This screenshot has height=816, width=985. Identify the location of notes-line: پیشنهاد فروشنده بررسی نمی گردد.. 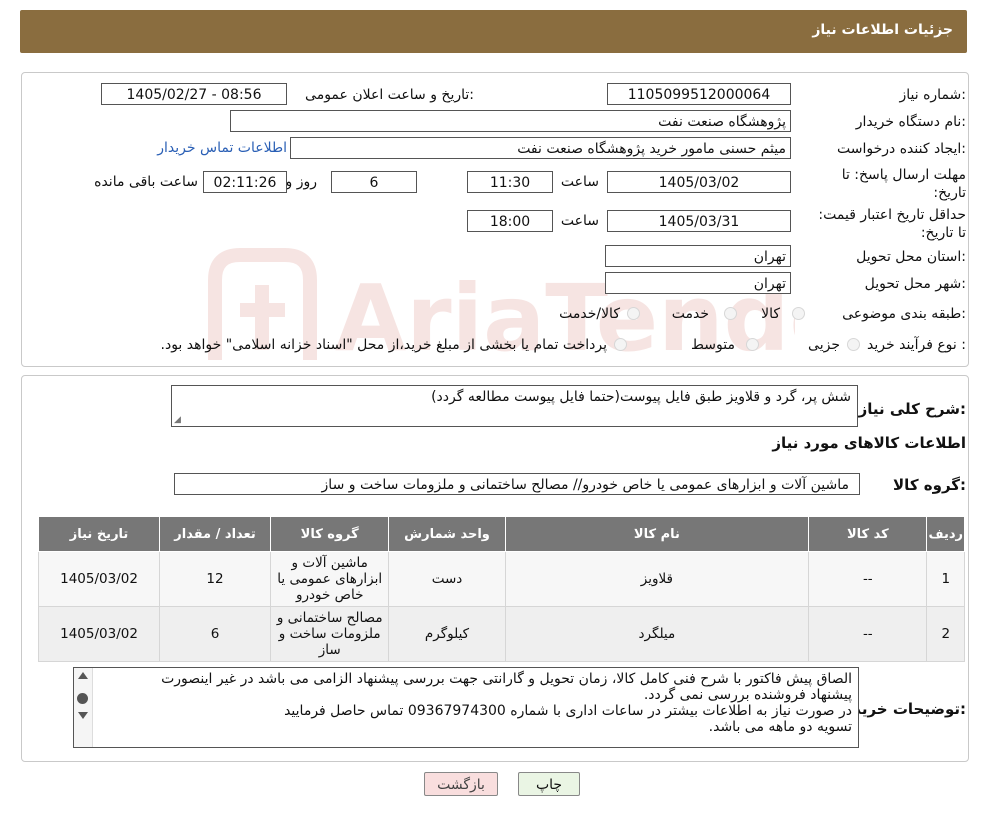
(747, 695).